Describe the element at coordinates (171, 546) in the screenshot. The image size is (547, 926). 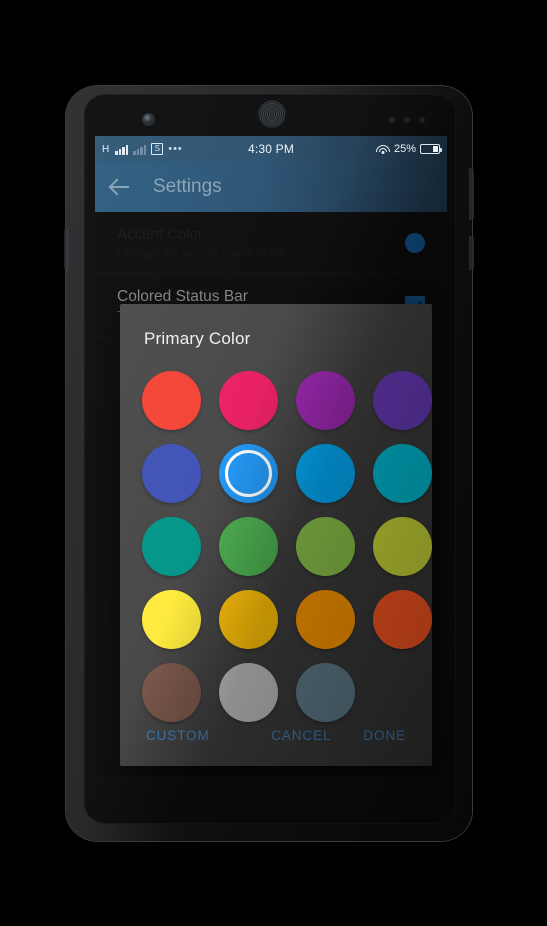
I see `color-swatch-teal` at that location.